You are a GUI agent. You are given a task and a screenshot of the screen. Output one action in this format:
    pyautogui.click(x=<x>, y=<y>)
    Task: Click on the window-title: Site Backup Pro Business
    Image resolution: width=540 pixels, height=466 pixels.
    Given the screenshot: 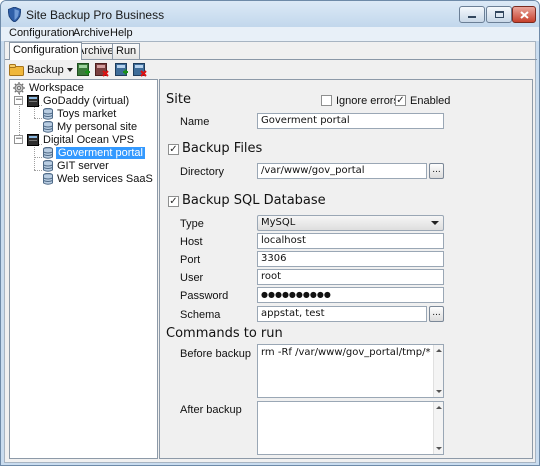 What is the action you would take?
    pyautogui.click(x=95, y=15)
    